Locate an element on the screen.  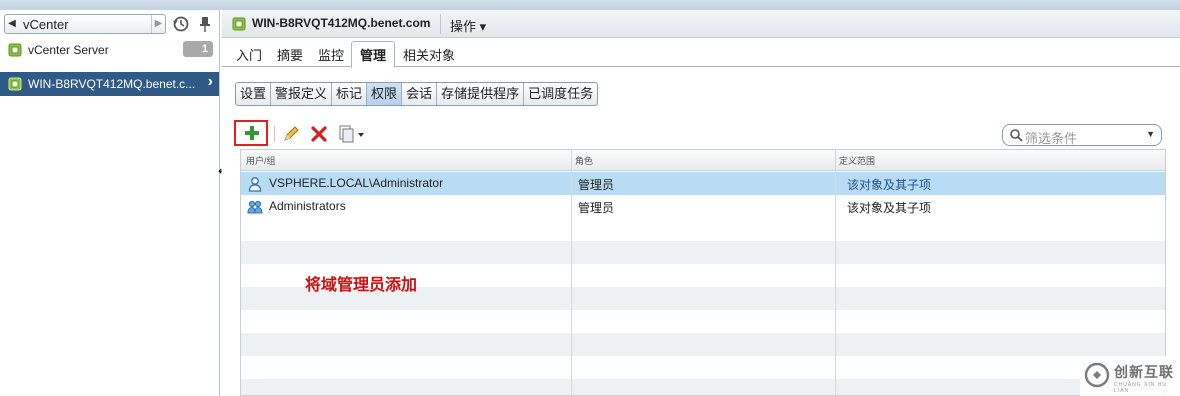
delete-icon is located at coordinates (319, 134).